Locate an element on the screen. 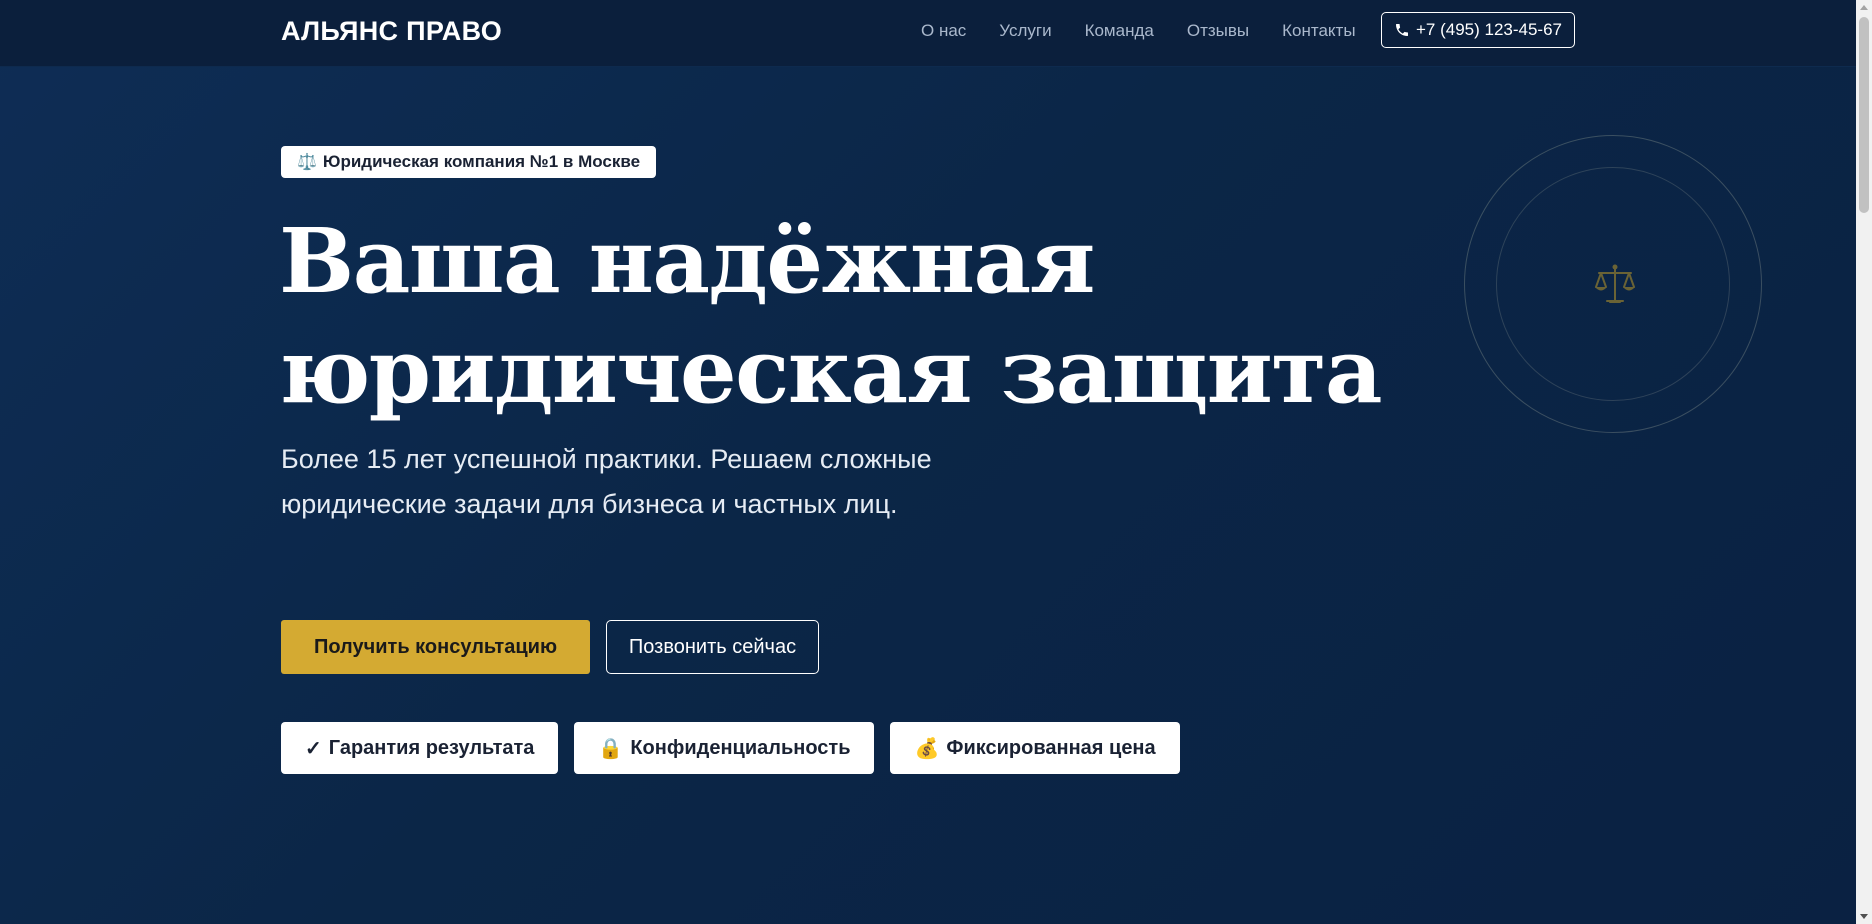 The width and height of the screenshot is (1872, 924). phone-icon is located at coordinates (1402, 30).